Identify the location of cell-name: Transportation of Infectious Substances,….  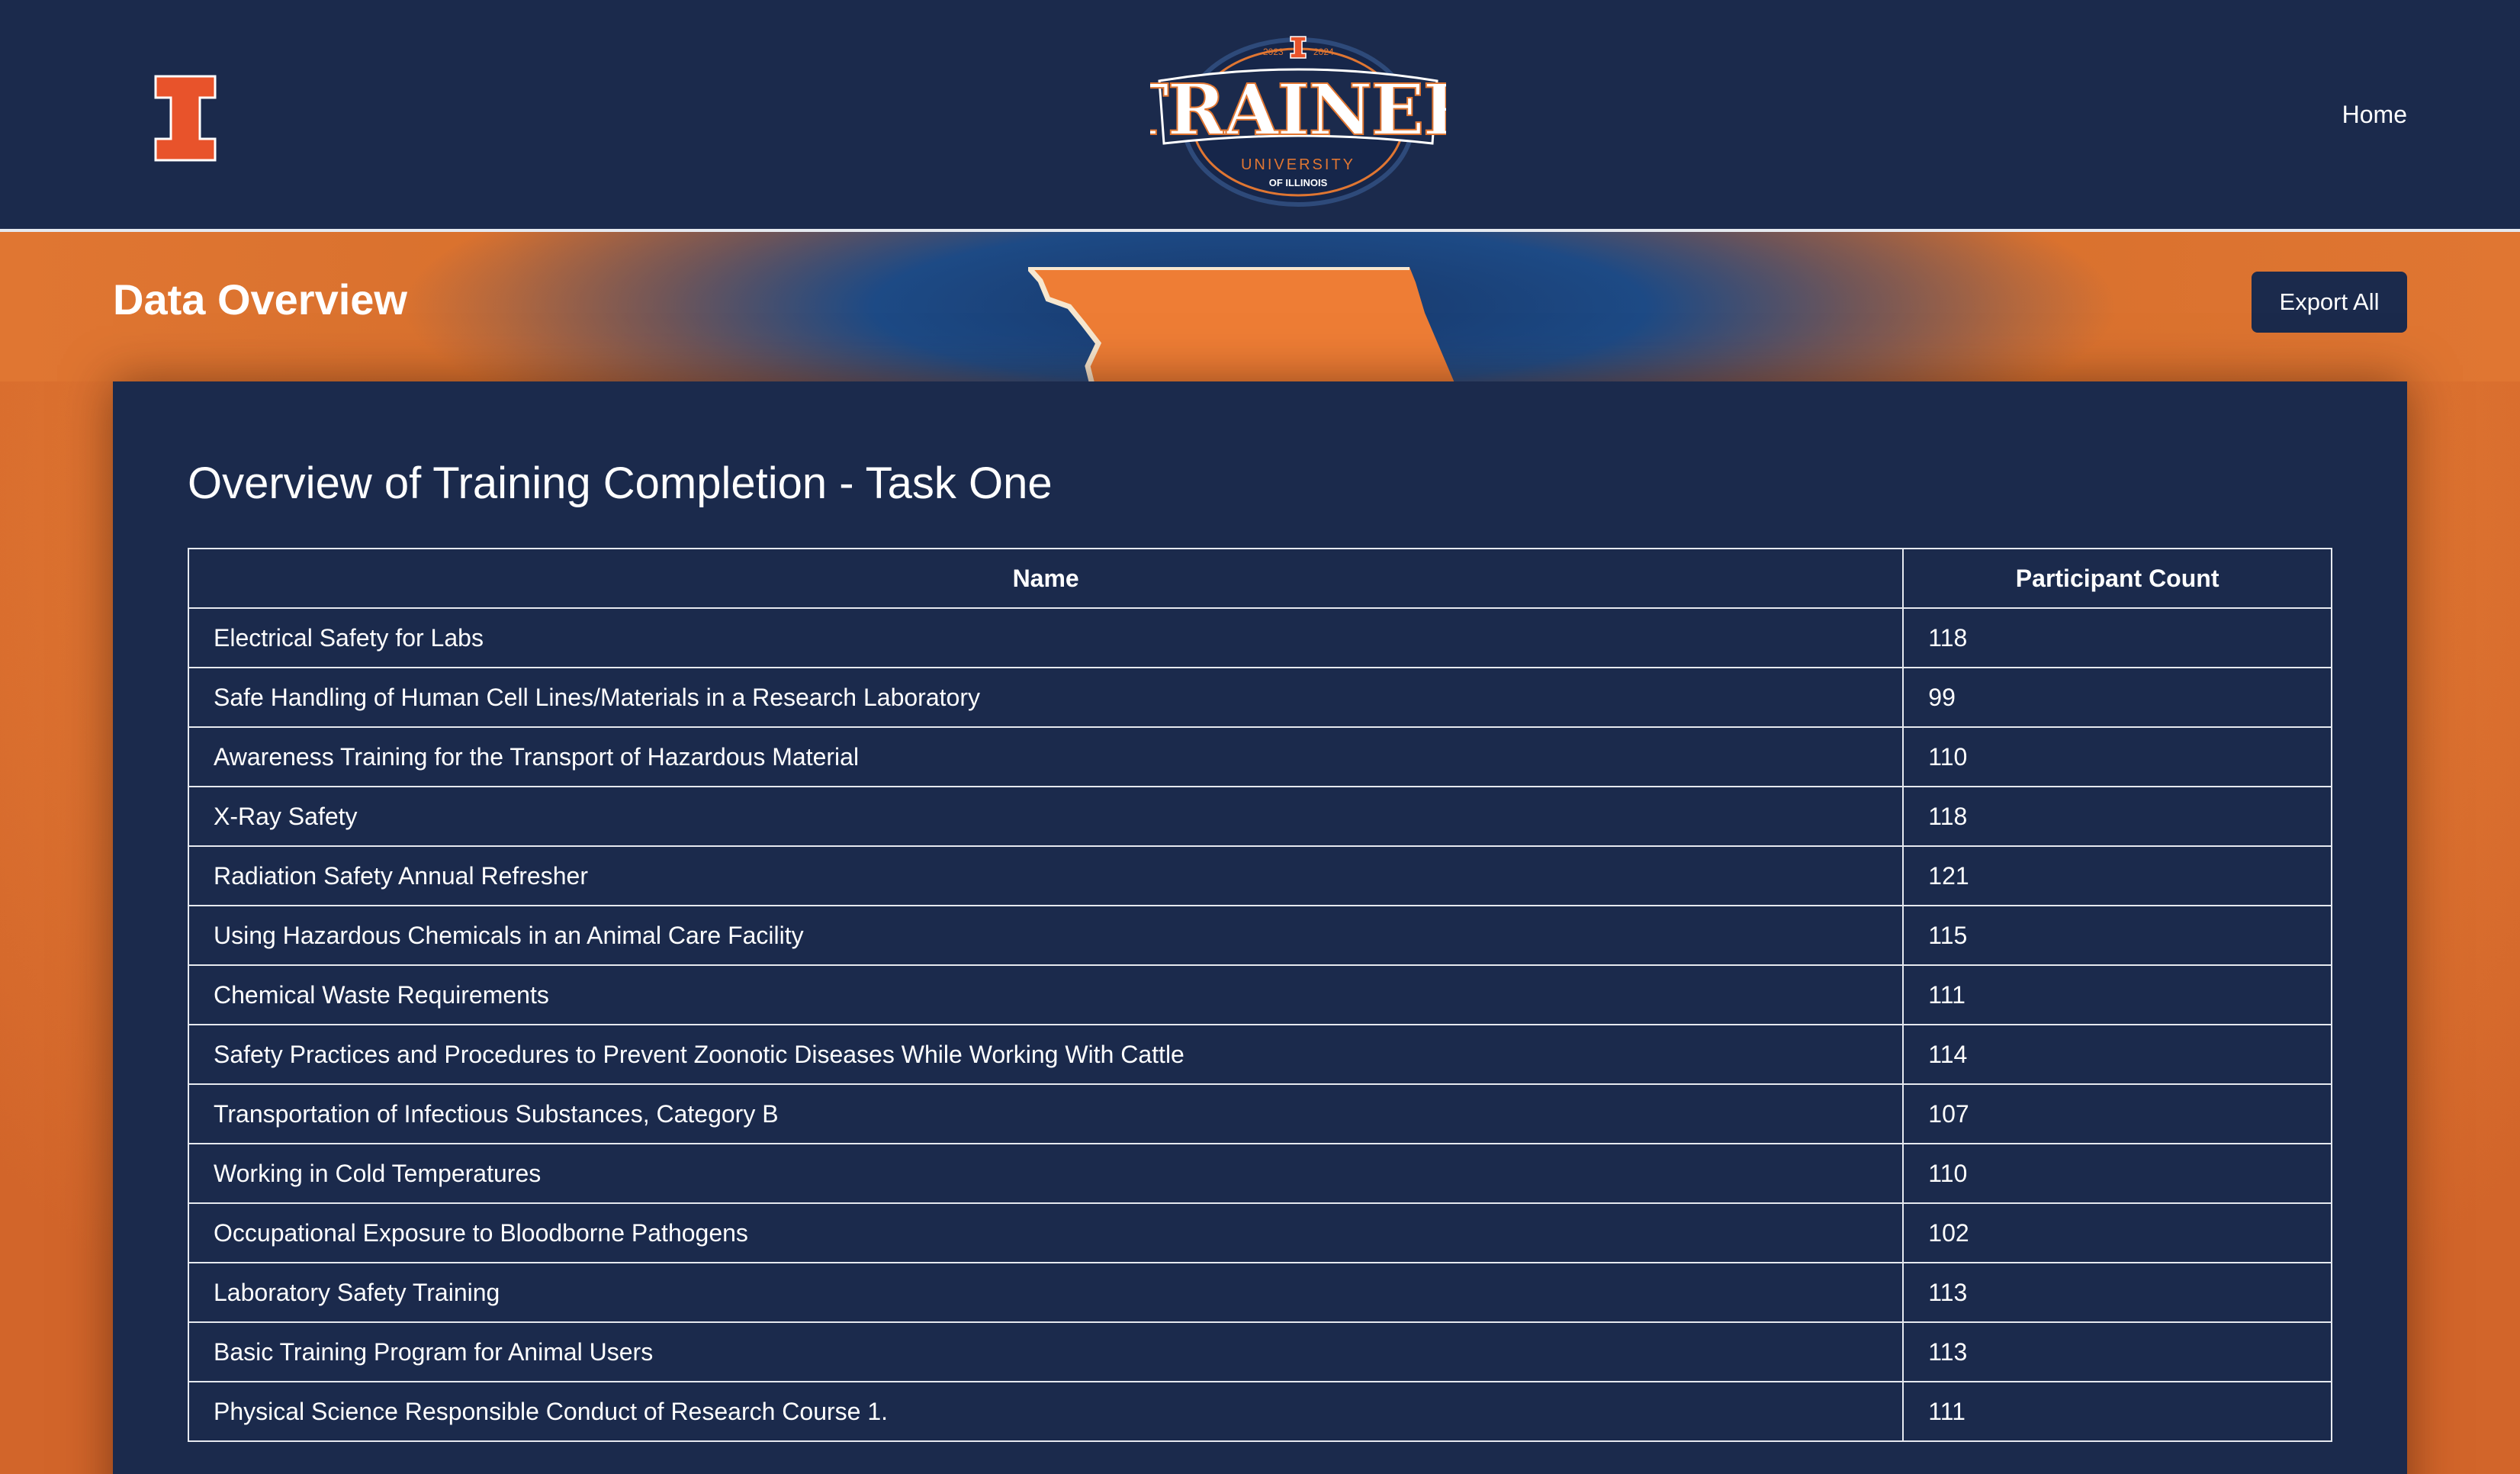
(1045, 1113).